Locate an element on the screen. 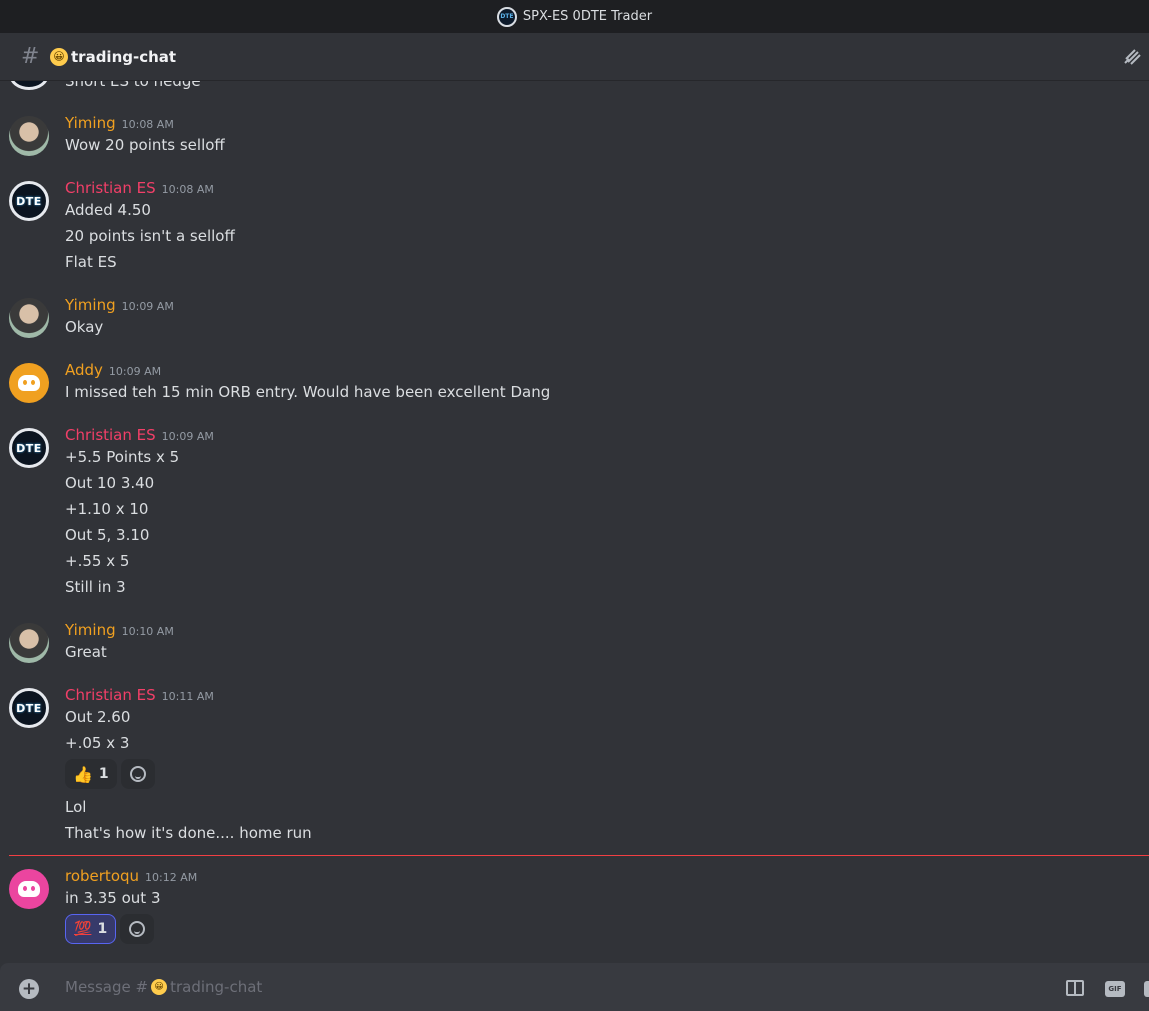 The width and height of the screenshot is (1149, 1011). reactions: 👍 1 is located at coordinates (110, 774).